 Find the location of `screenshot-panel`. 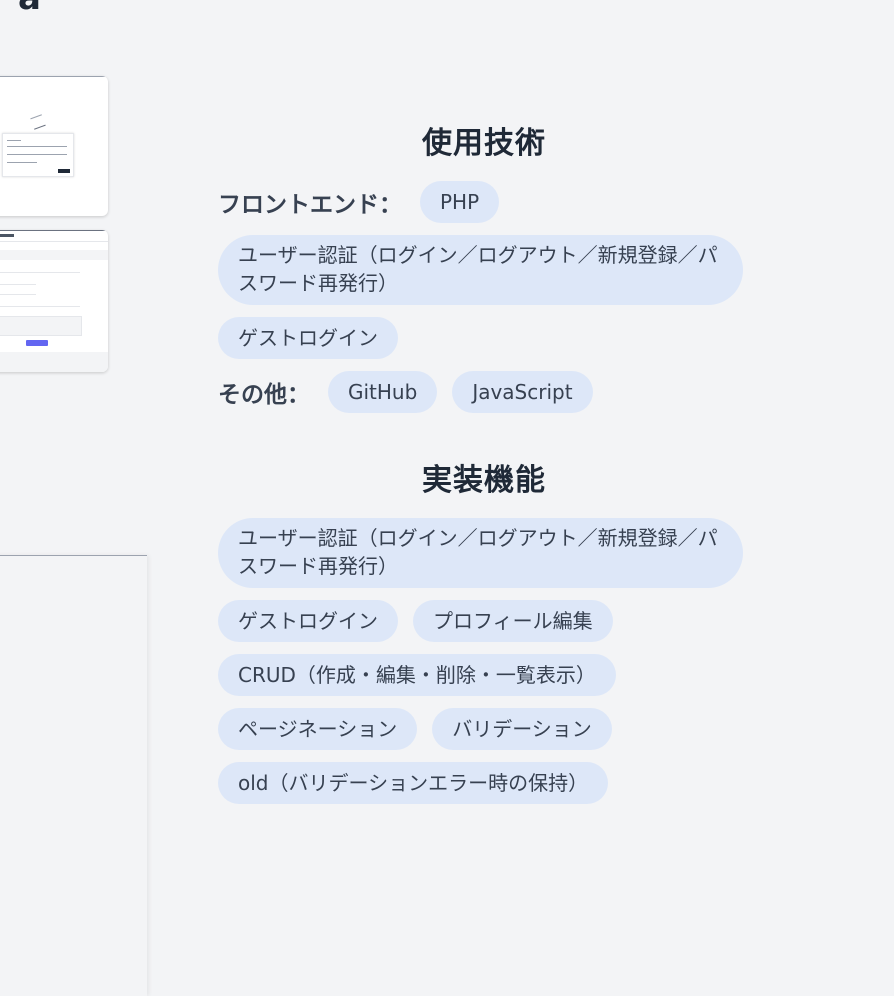

screenshot-panel is located at coordinates (73, 775).